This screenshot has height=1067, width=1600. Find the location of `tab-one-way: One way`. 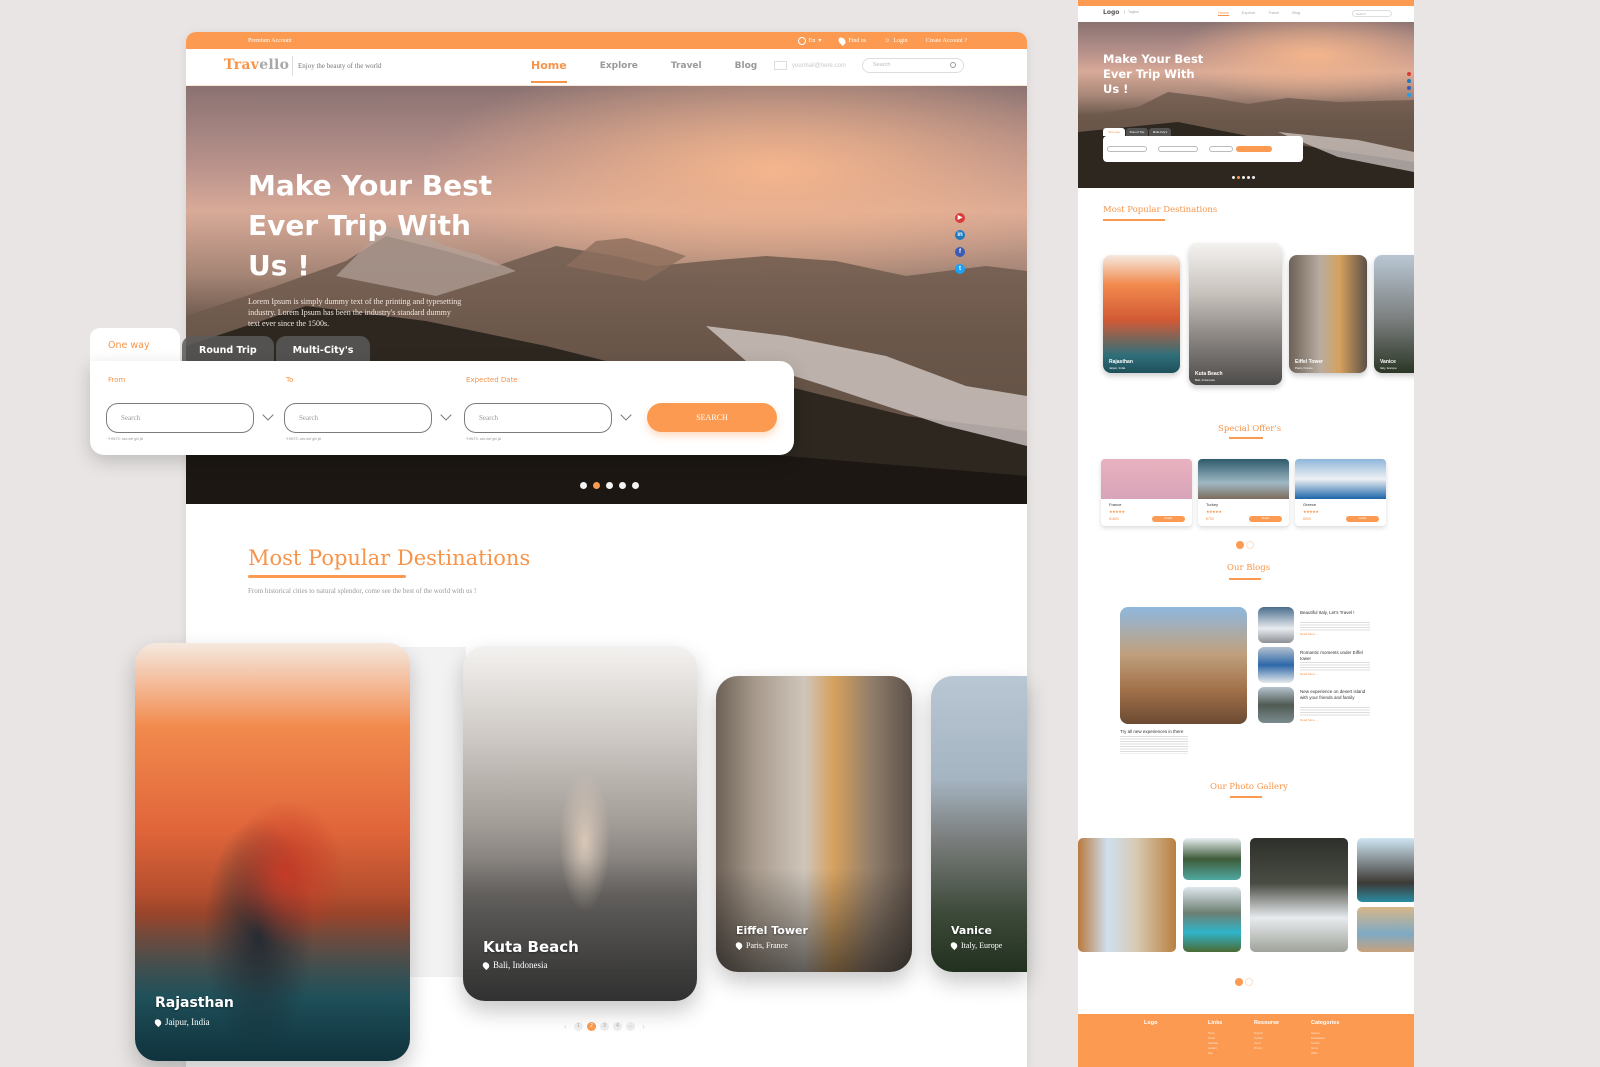

tab-one-way: One way is located at coordinates (135, 346).